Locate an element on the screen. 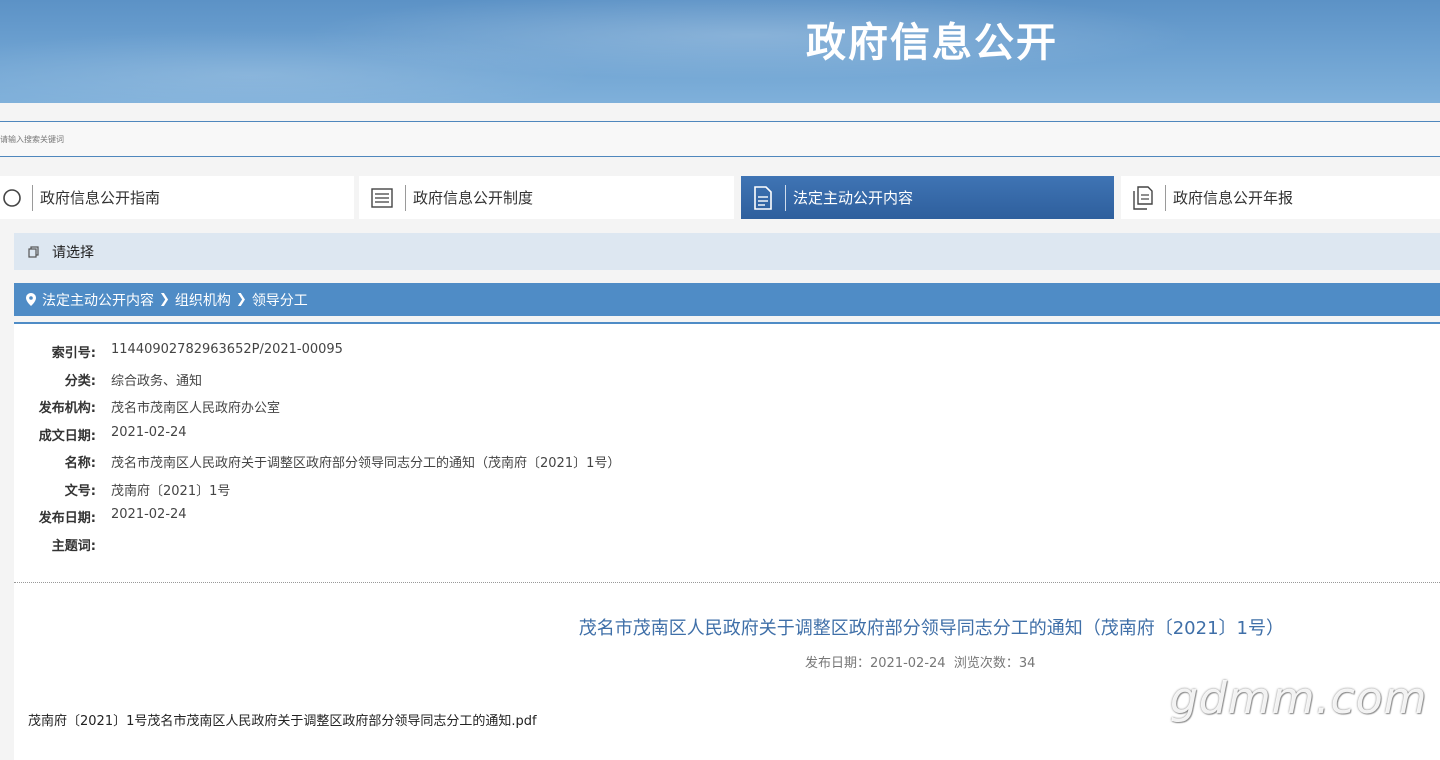  meta-value: 茂南府〔2021〕1号 is located at coordinates (171, 491).